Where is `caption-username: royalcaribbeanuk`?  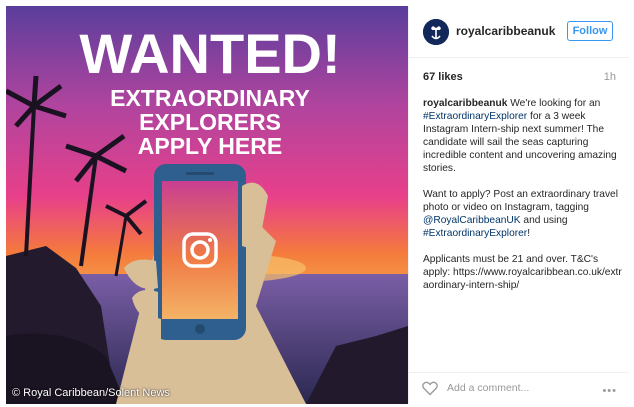
caption-username: royalcaribbeanuk is located at coordinates (465, 103).